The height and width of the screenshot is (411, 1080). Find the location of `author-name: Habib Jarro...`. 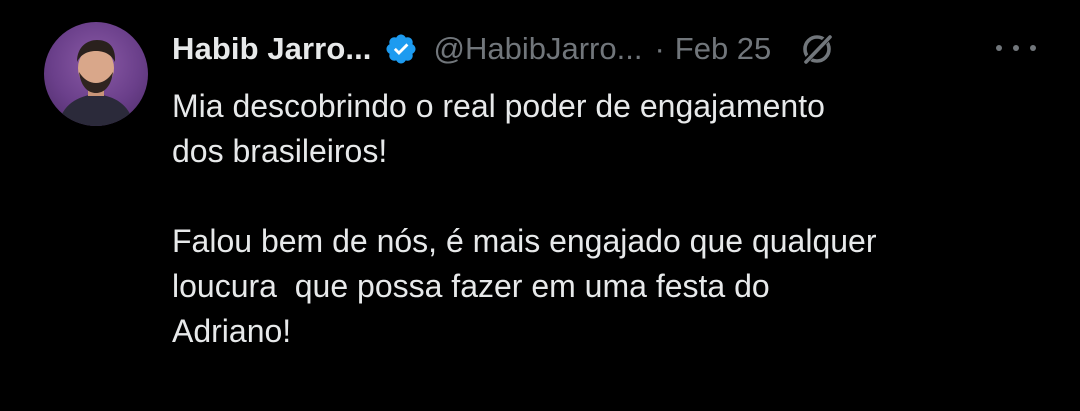

author-name: Habib Jarro... is located at coordinates (272, 49).